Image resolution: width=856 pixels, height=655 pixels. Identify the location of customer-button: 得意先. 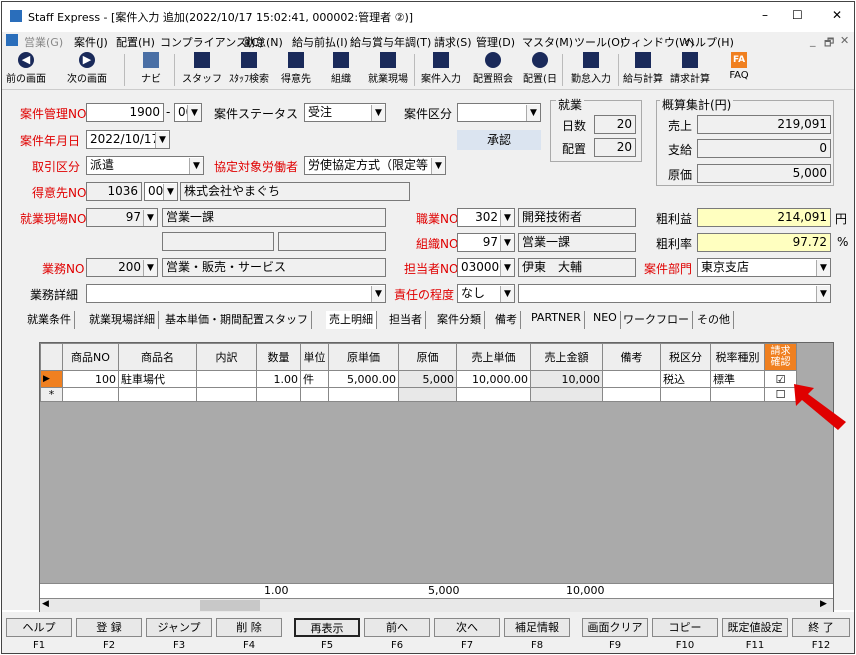
(296, 70).